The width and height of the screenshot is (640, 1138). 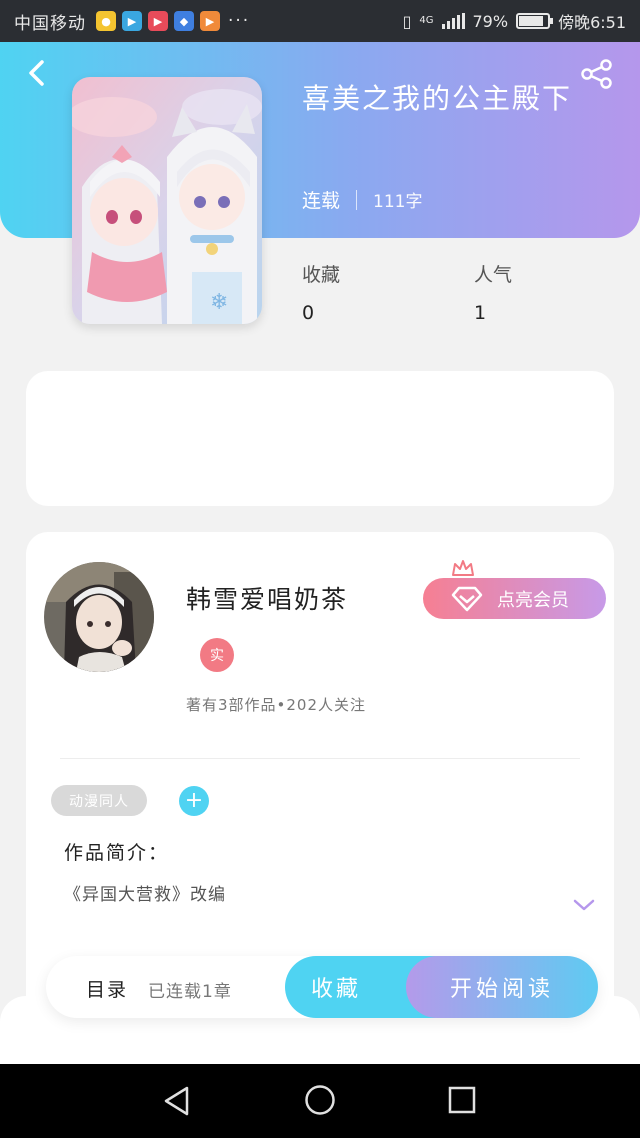 I want to click on vibrate-icon: ▯, so click(x=407, y=21).